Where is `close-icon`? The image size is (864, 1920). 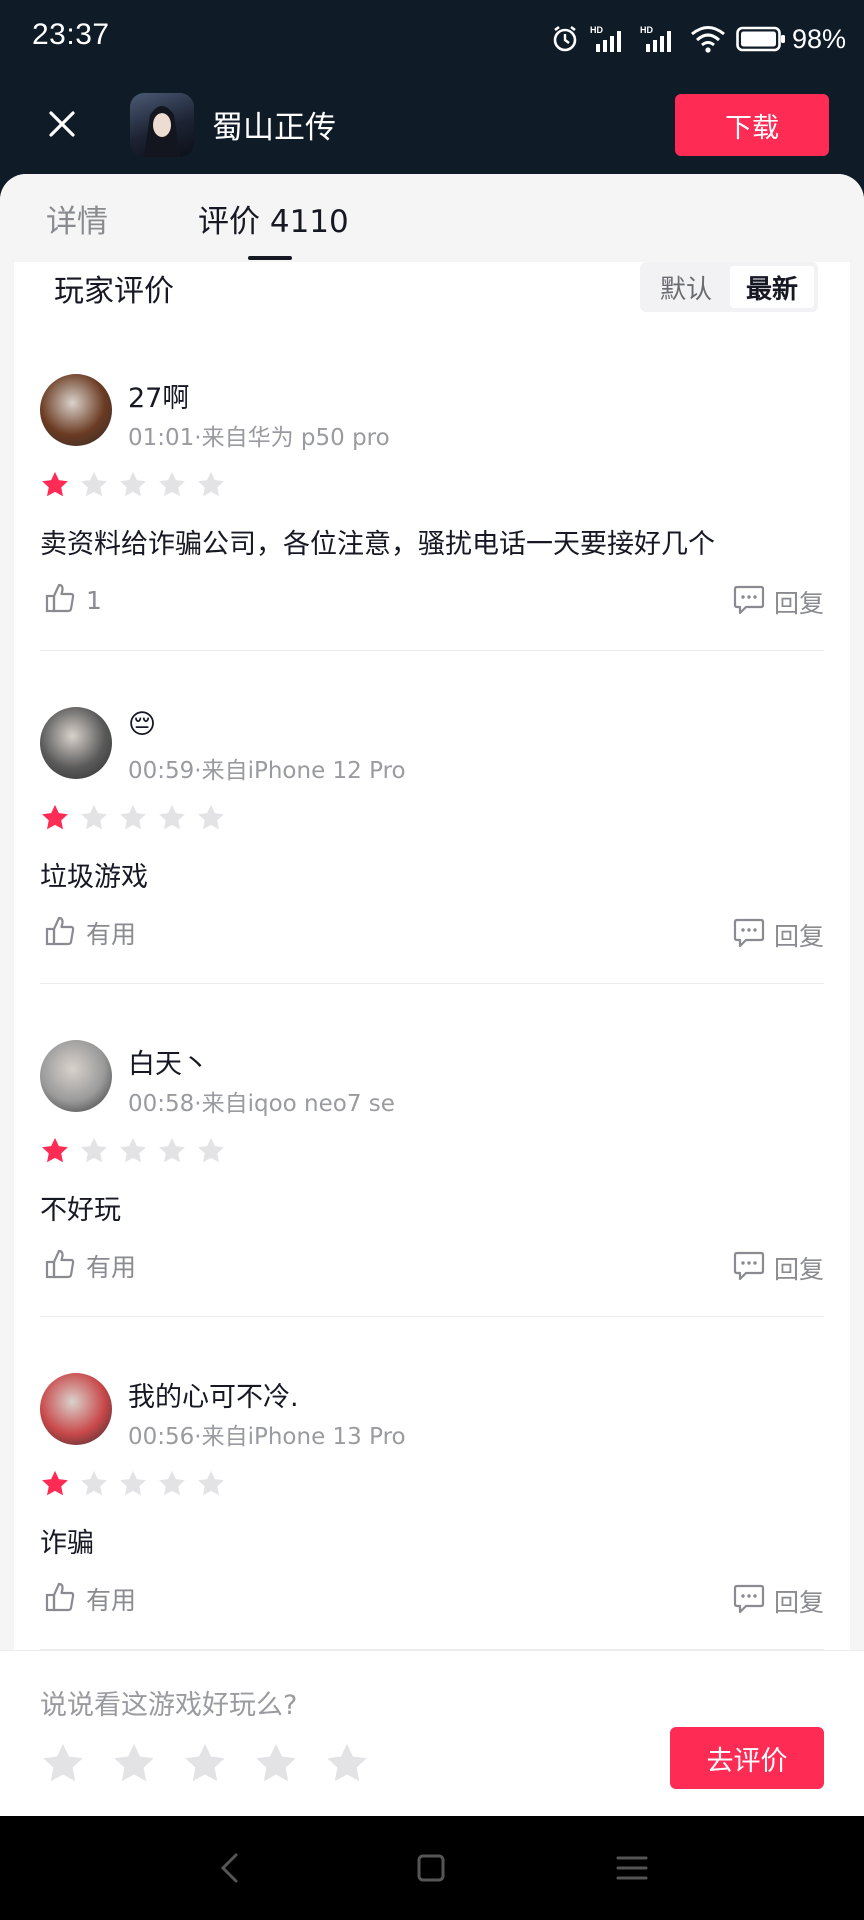 close-icon is located at coordinates (62, 124).